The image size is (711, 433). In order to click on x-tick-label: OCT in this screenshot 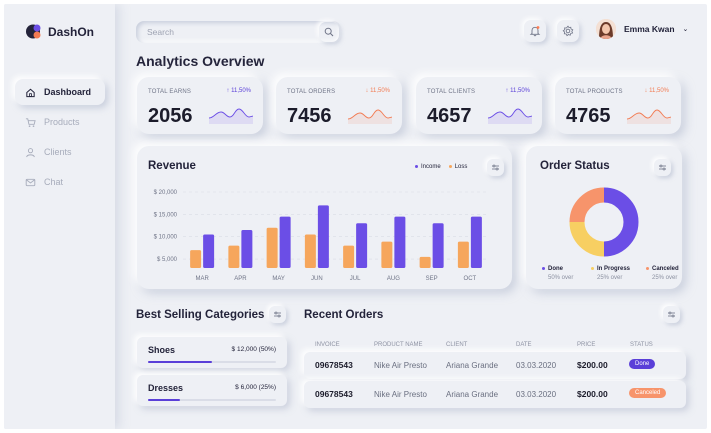, I will do `click(470, 279)`.